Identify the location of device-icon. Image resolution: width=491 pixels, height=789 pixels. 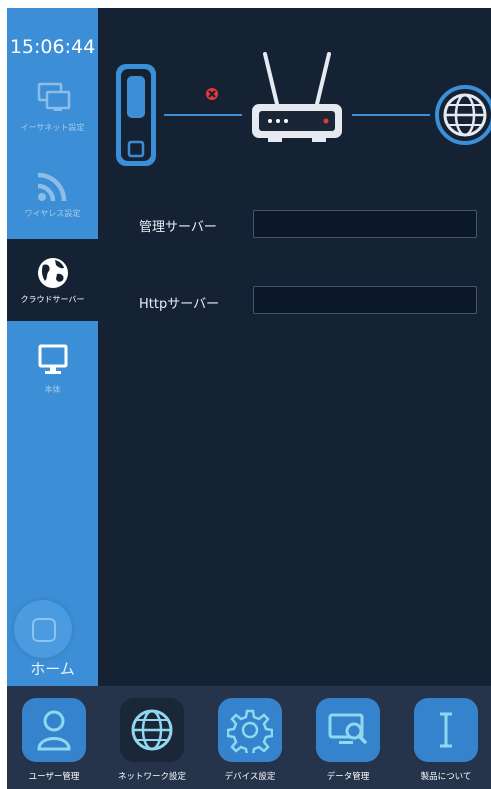
(136, 115).